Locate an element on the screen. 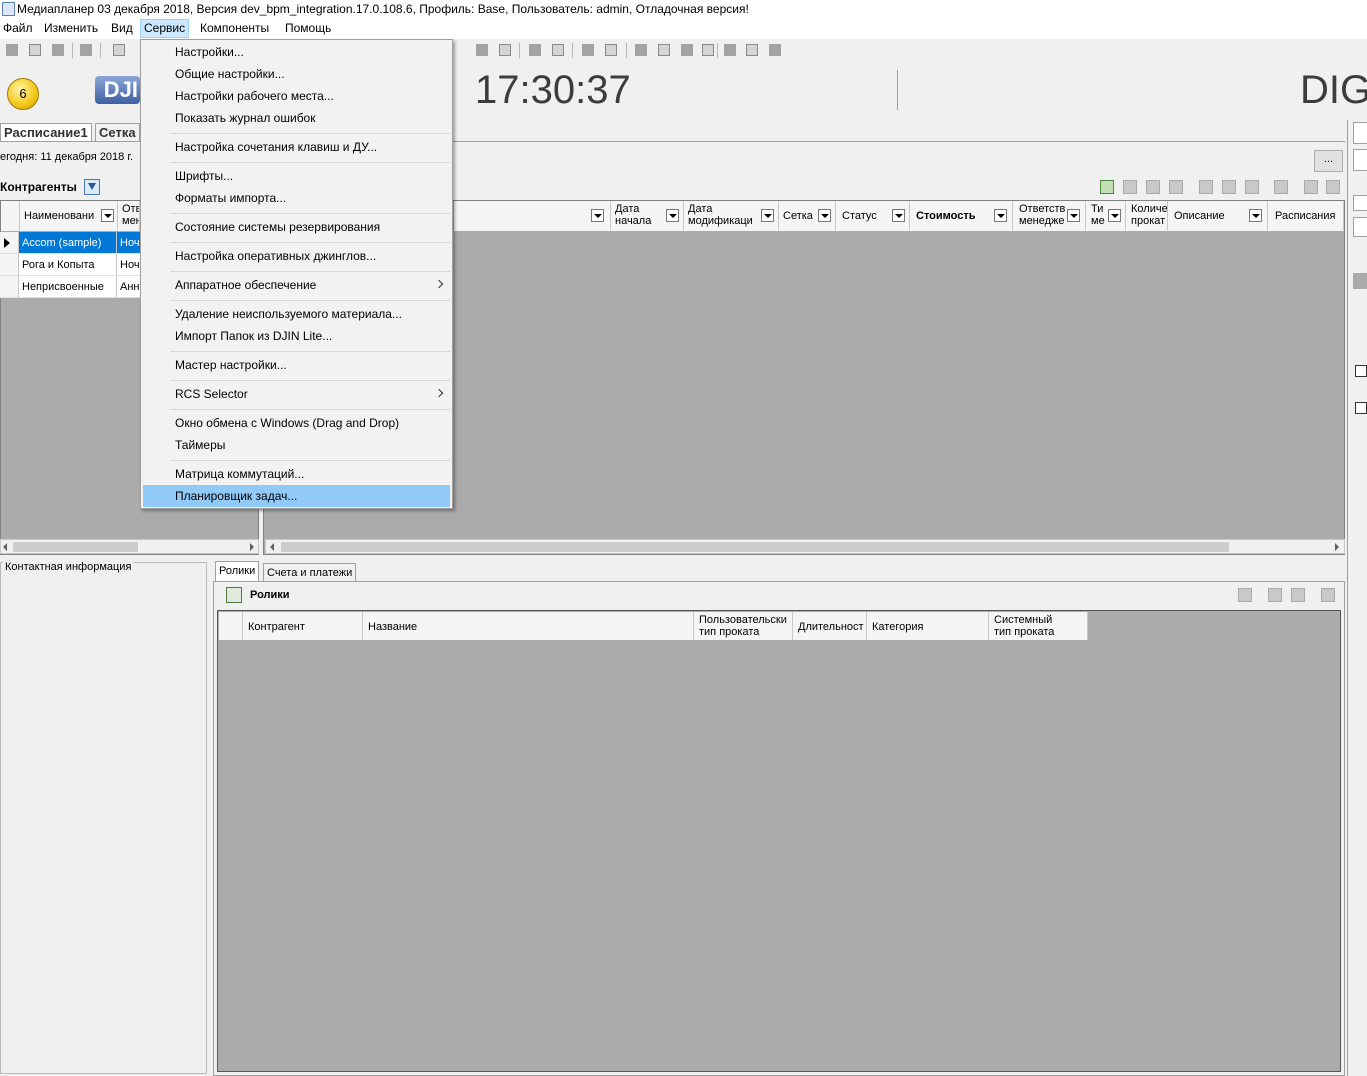 This screenshot has width=1367, height=1076. column-header-cost: Стоимость is located at coordinates (961, 216).